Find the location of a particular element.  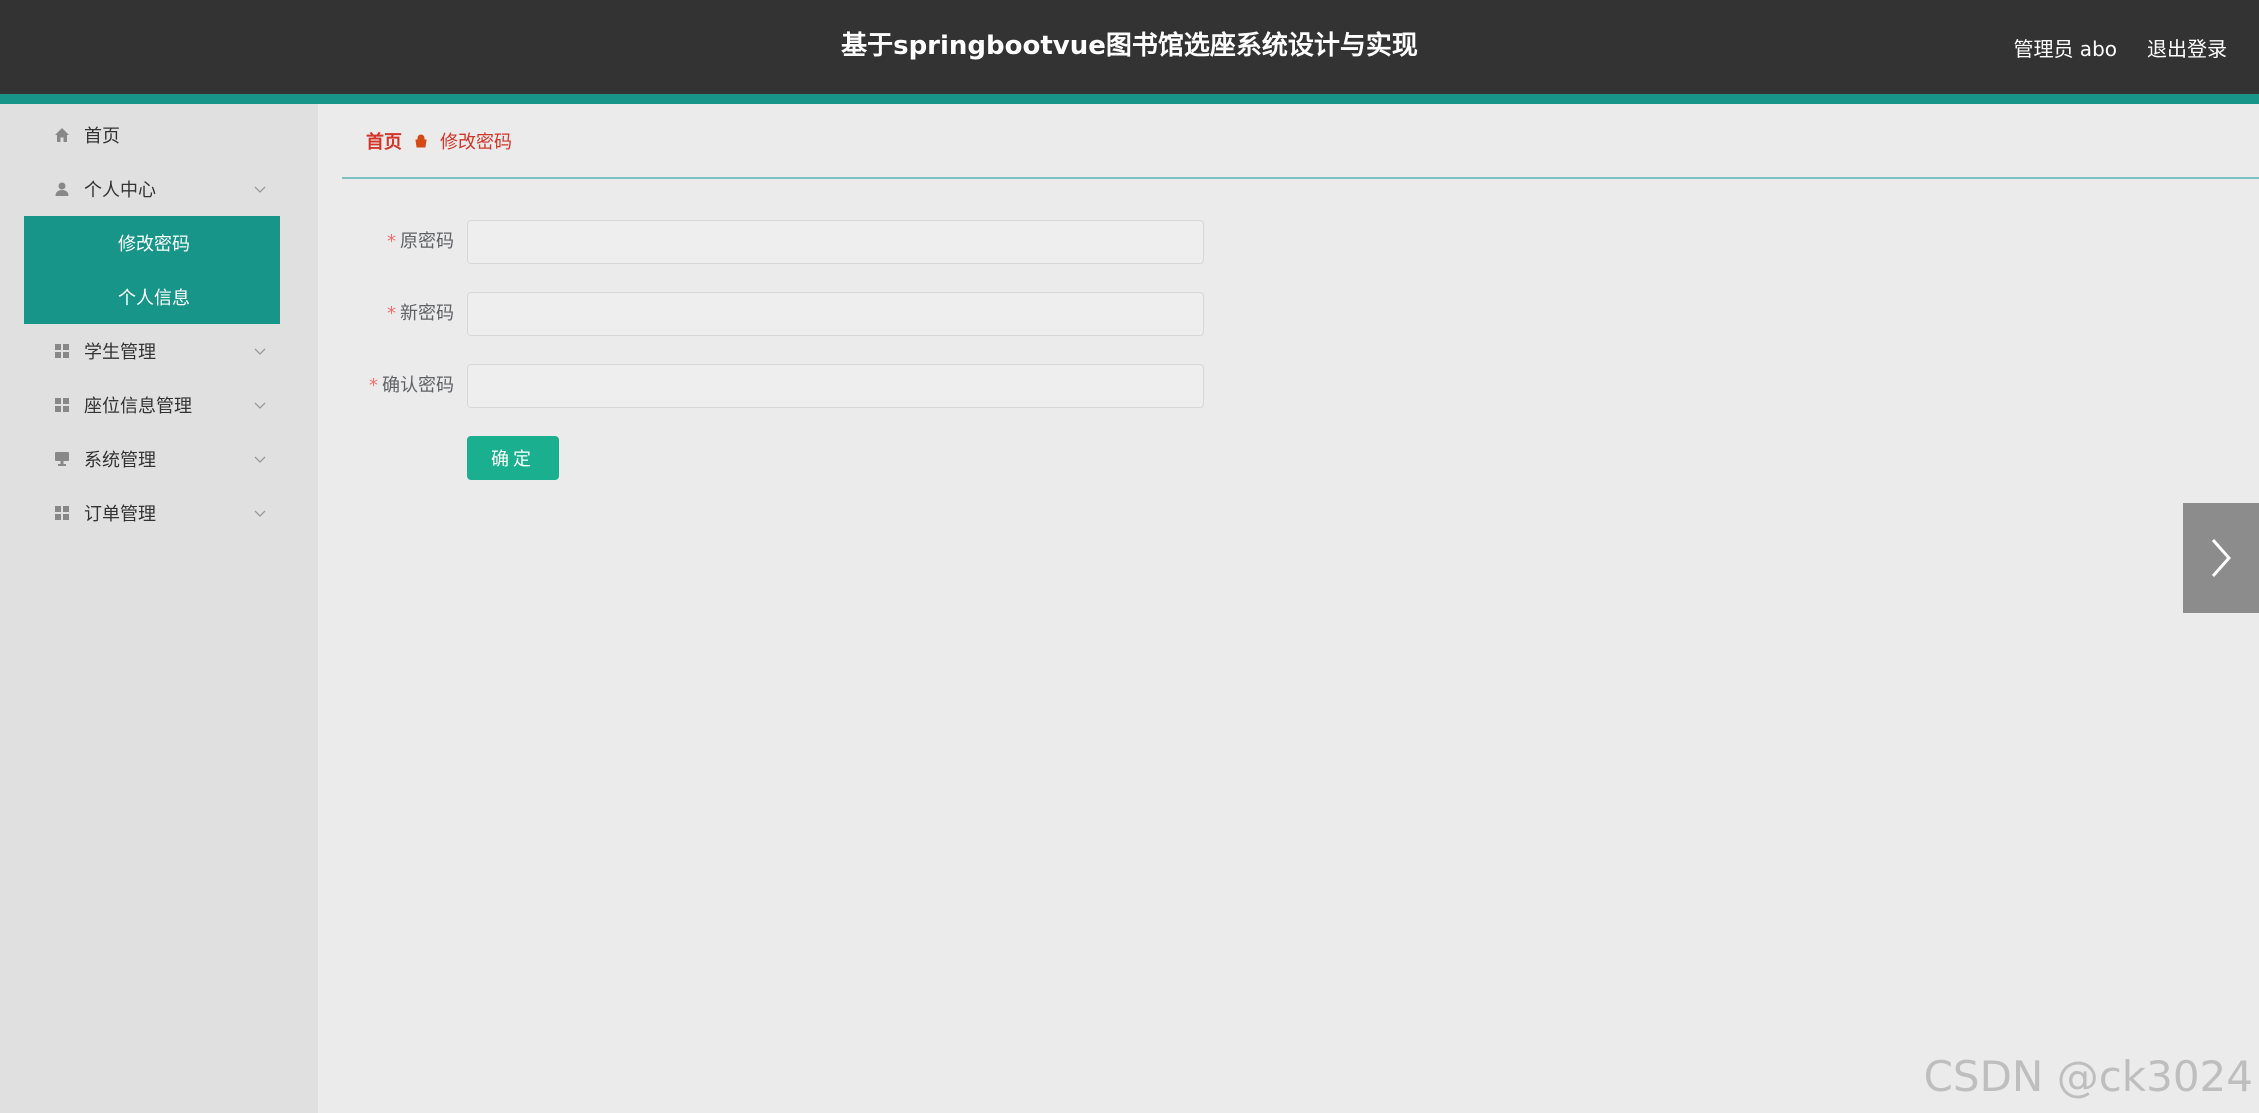

sidebar: 首页 个人中心 修改密码 个人信息 学生管理 座位信息管理 系统管理 订单管理 is located at coordinates (159, 608).